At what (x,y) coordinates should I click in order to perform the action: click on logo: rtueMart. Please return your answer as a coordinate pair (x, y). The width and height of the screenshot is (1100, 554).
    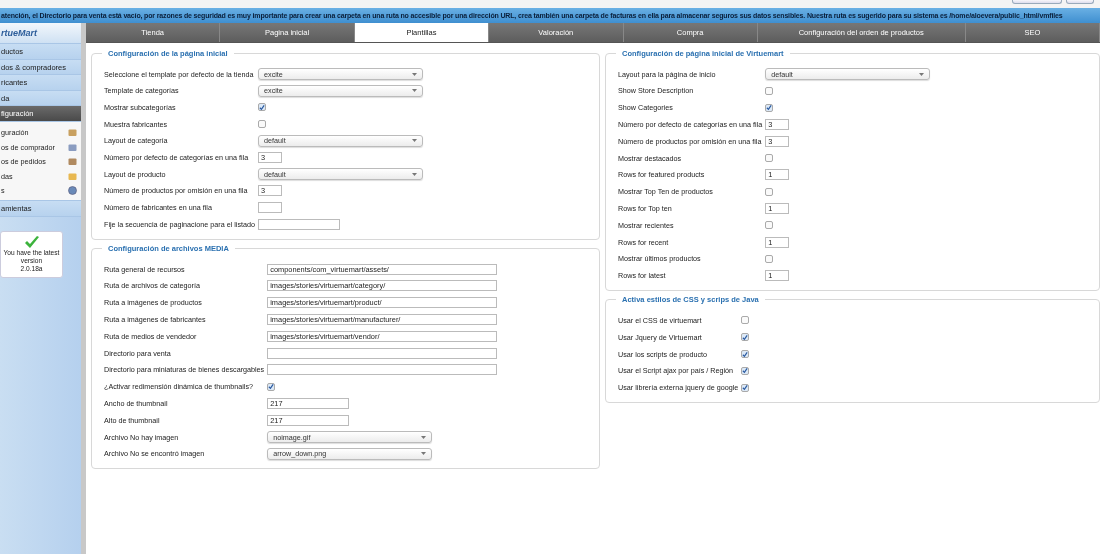
    Looking at the image, I should click on (40, 33).